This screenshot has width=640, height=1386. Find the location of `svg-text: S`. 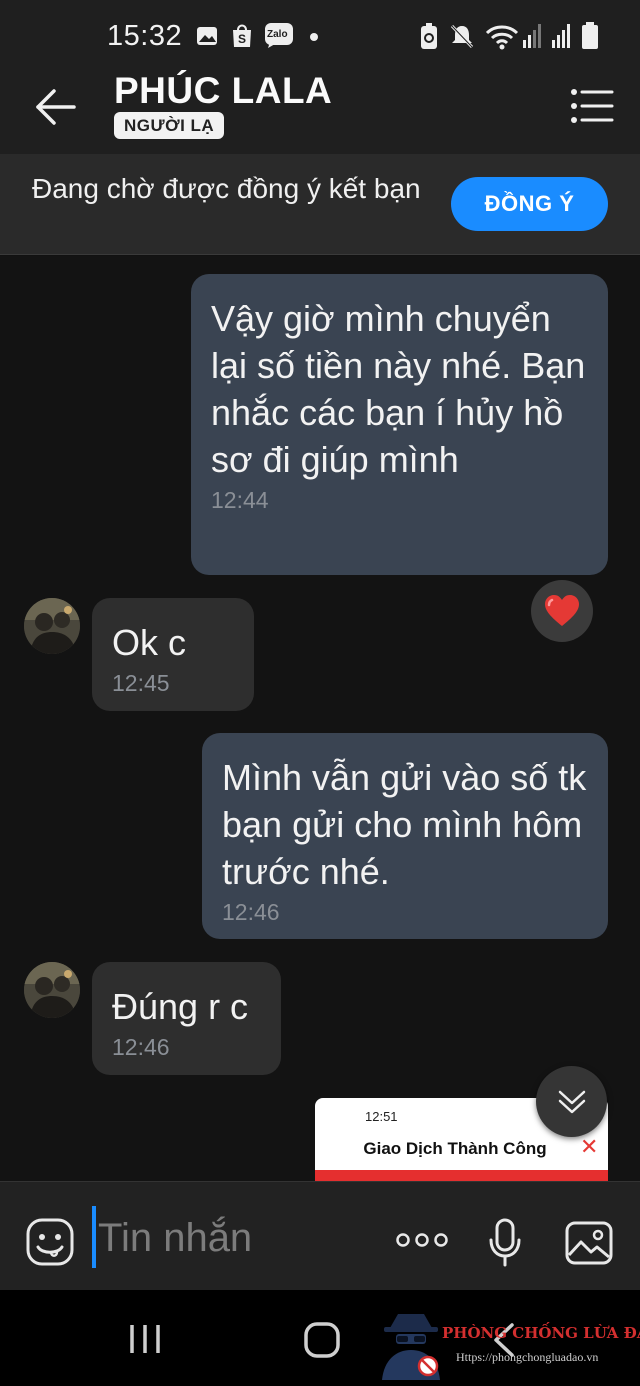

svg-text: S is located at coordinates (242, 39).